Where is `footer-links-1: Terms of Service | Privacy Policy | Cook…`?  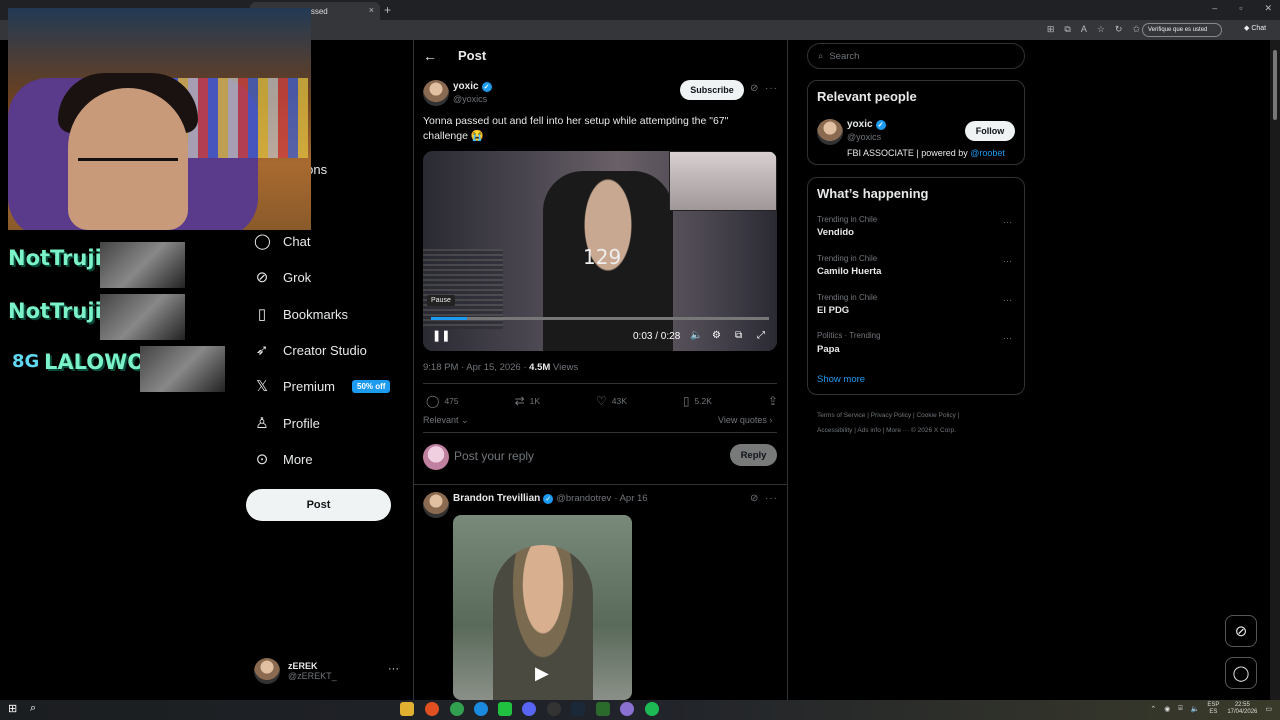
footer-links-1: Terms of Service | Privacy Policy | Cook… is located at coordinates (917, 415).